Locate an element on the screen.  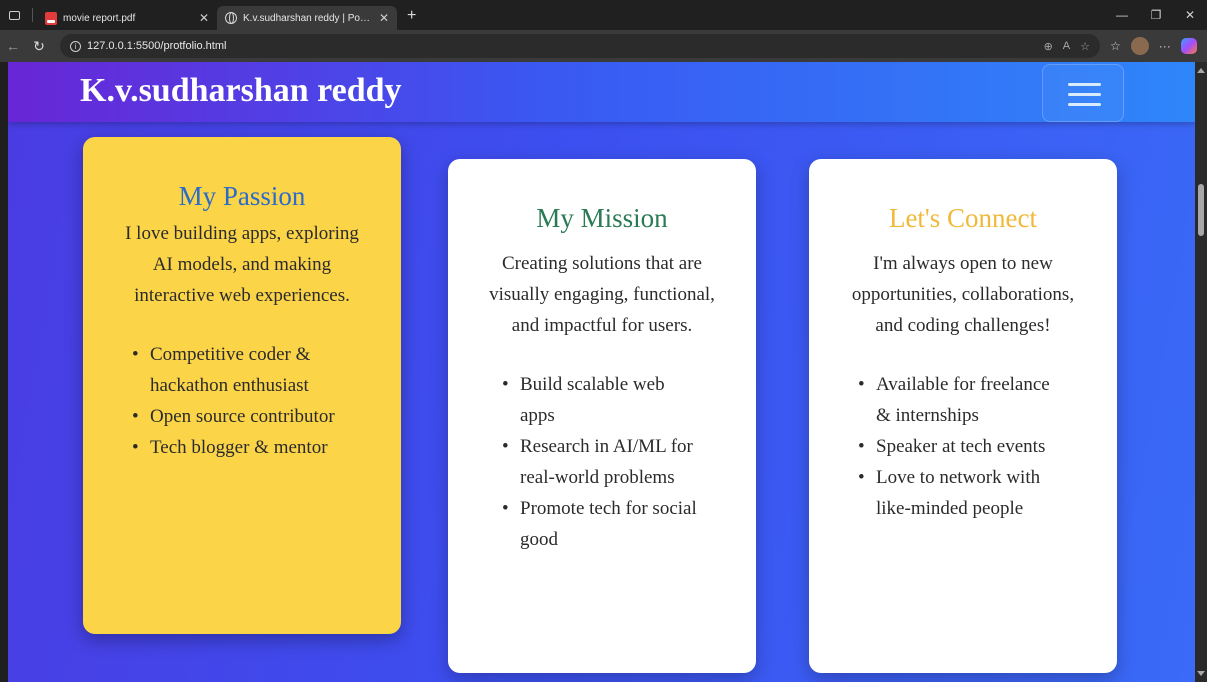
close-window-icon: ✕ is located at coordinates (1190, 15).